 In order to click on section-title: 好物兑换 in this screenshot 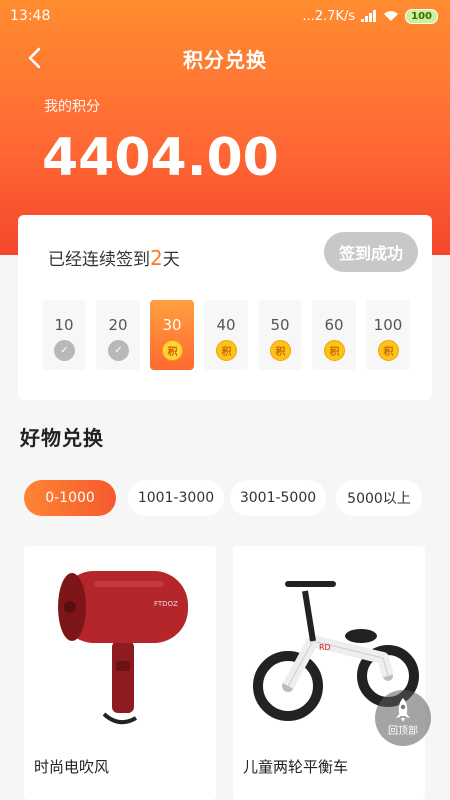, I will do `click(62, 438)`.